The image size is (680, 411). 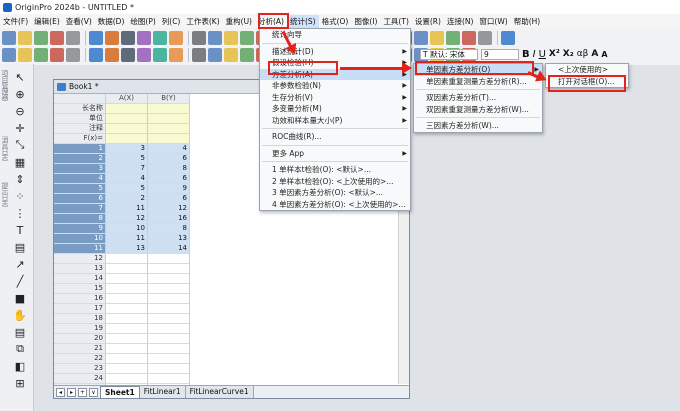 I want to click on row-number: 24, so click(x=80, y=379).